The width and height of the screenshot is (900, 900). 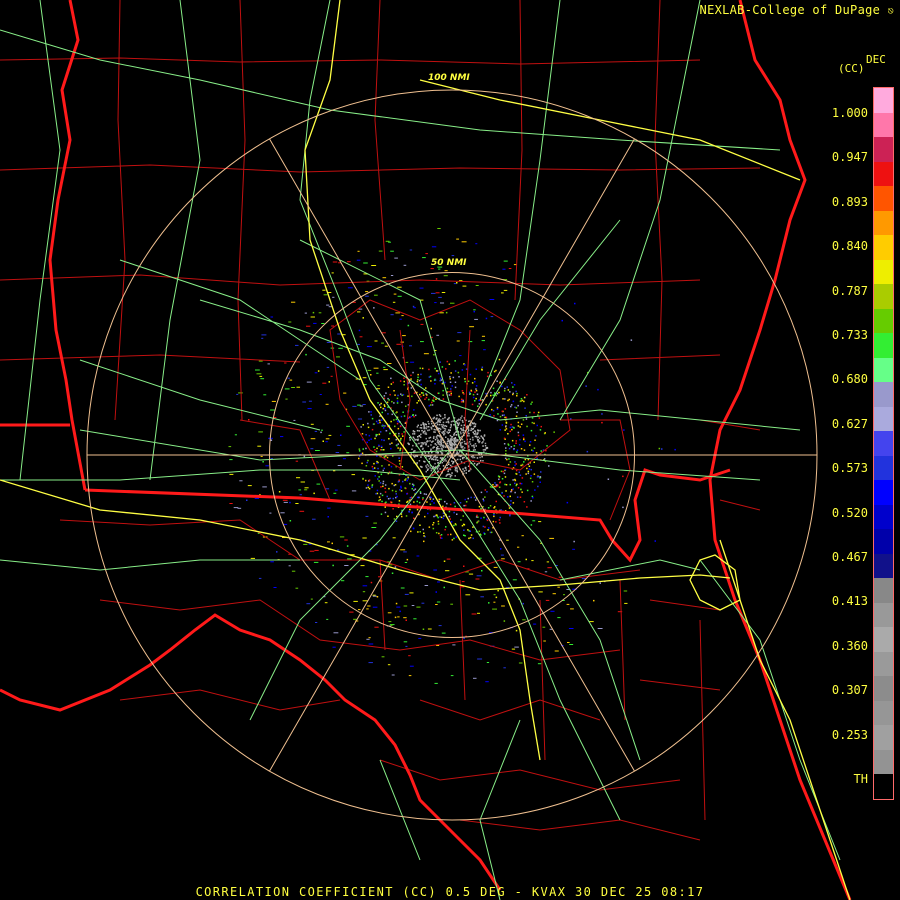 I want to click on legend-label: 0.627, so click(x=849, y=423).